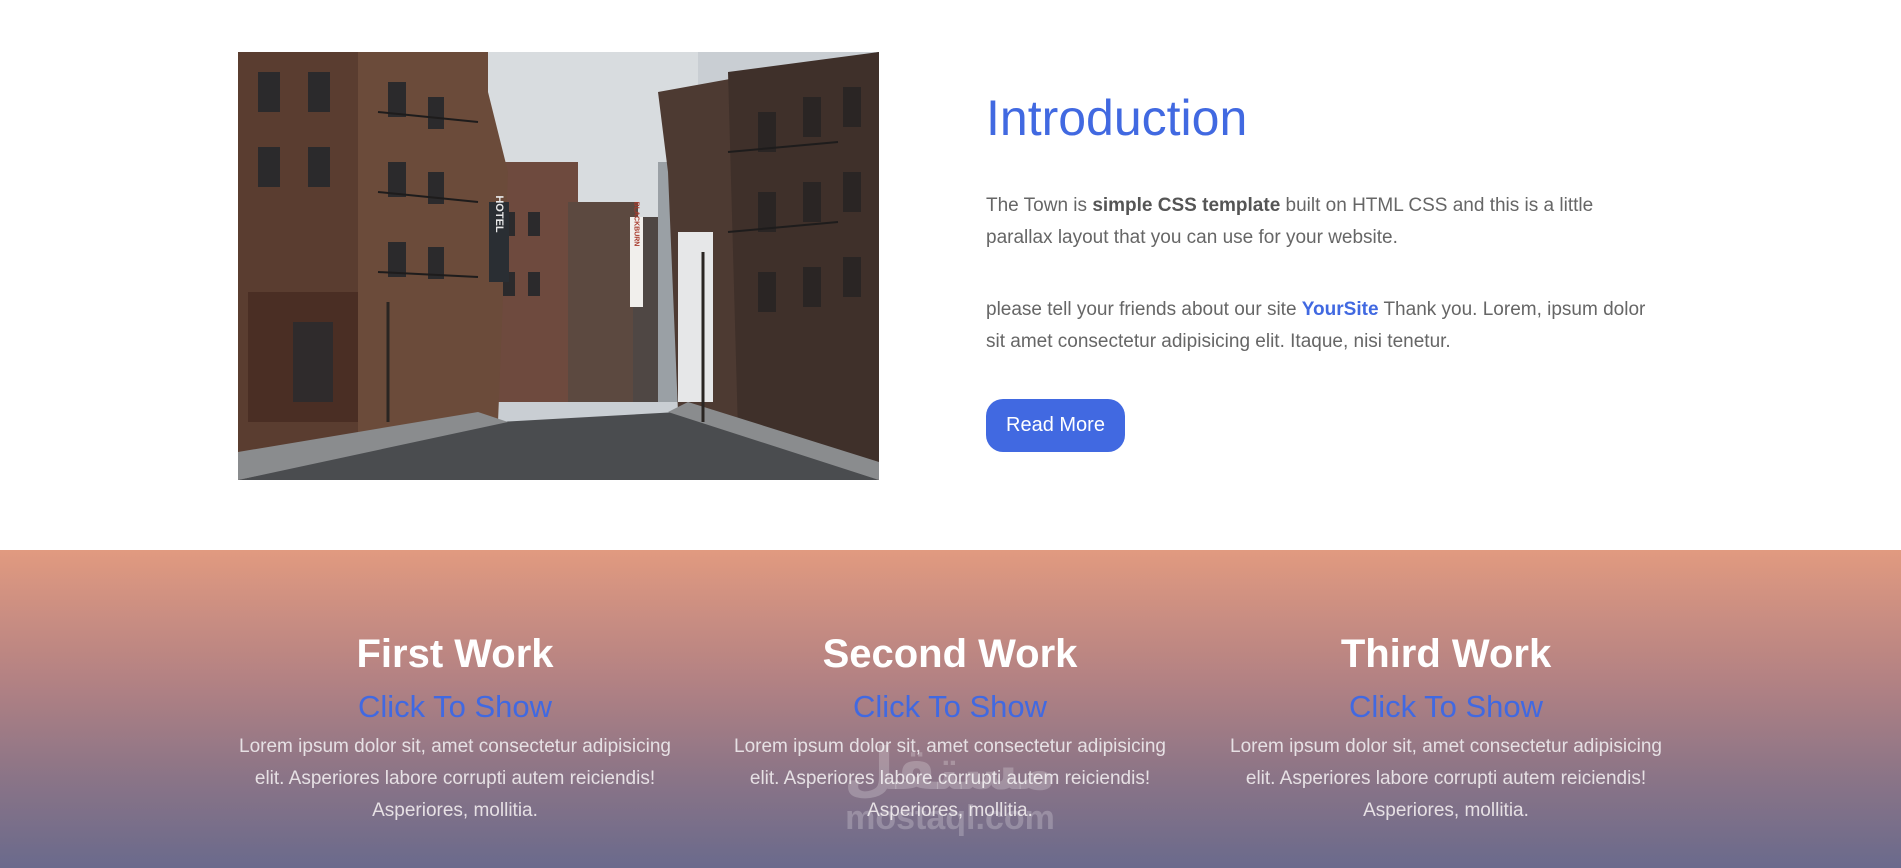 The image size is (1901, 868). What do you see at coordinates (1055, 425) in the screenshot?
I see `read-more-button: Read More` at bounding box center [1055, 425].